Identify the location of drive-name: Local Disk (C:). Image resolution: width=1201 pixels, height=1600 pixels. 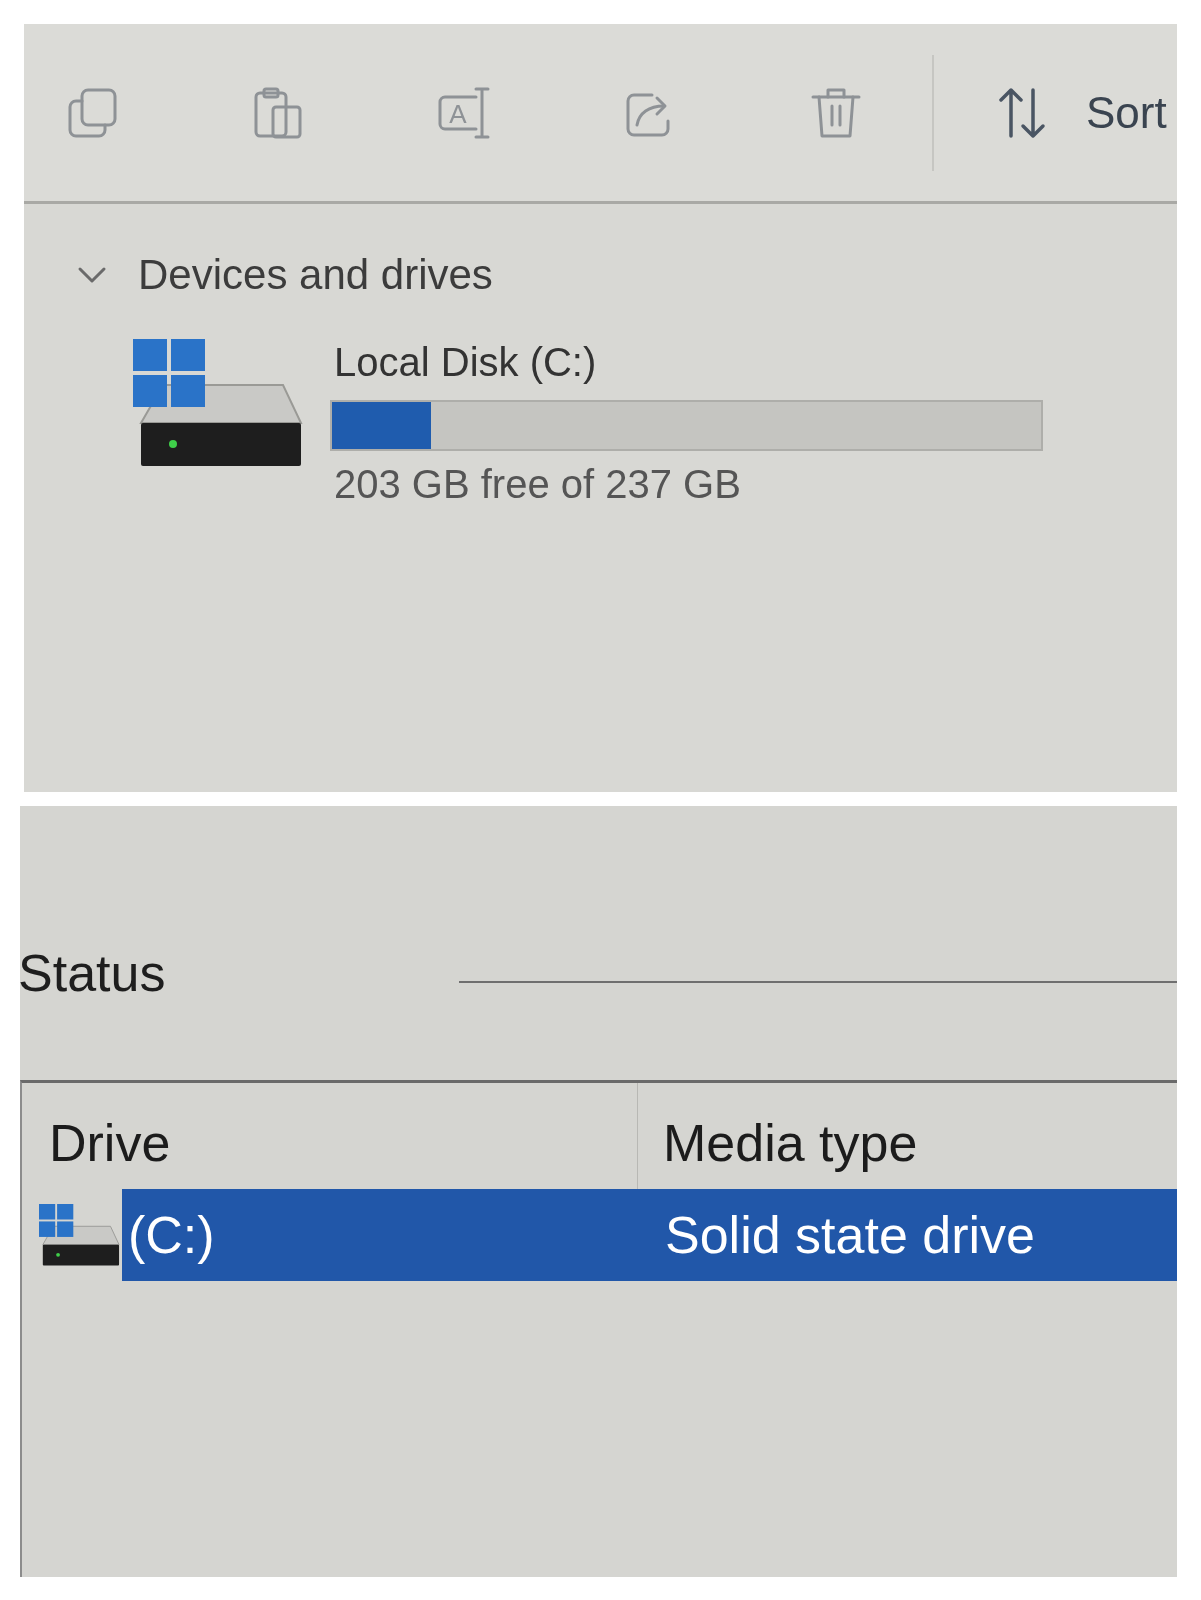
(463, 362).